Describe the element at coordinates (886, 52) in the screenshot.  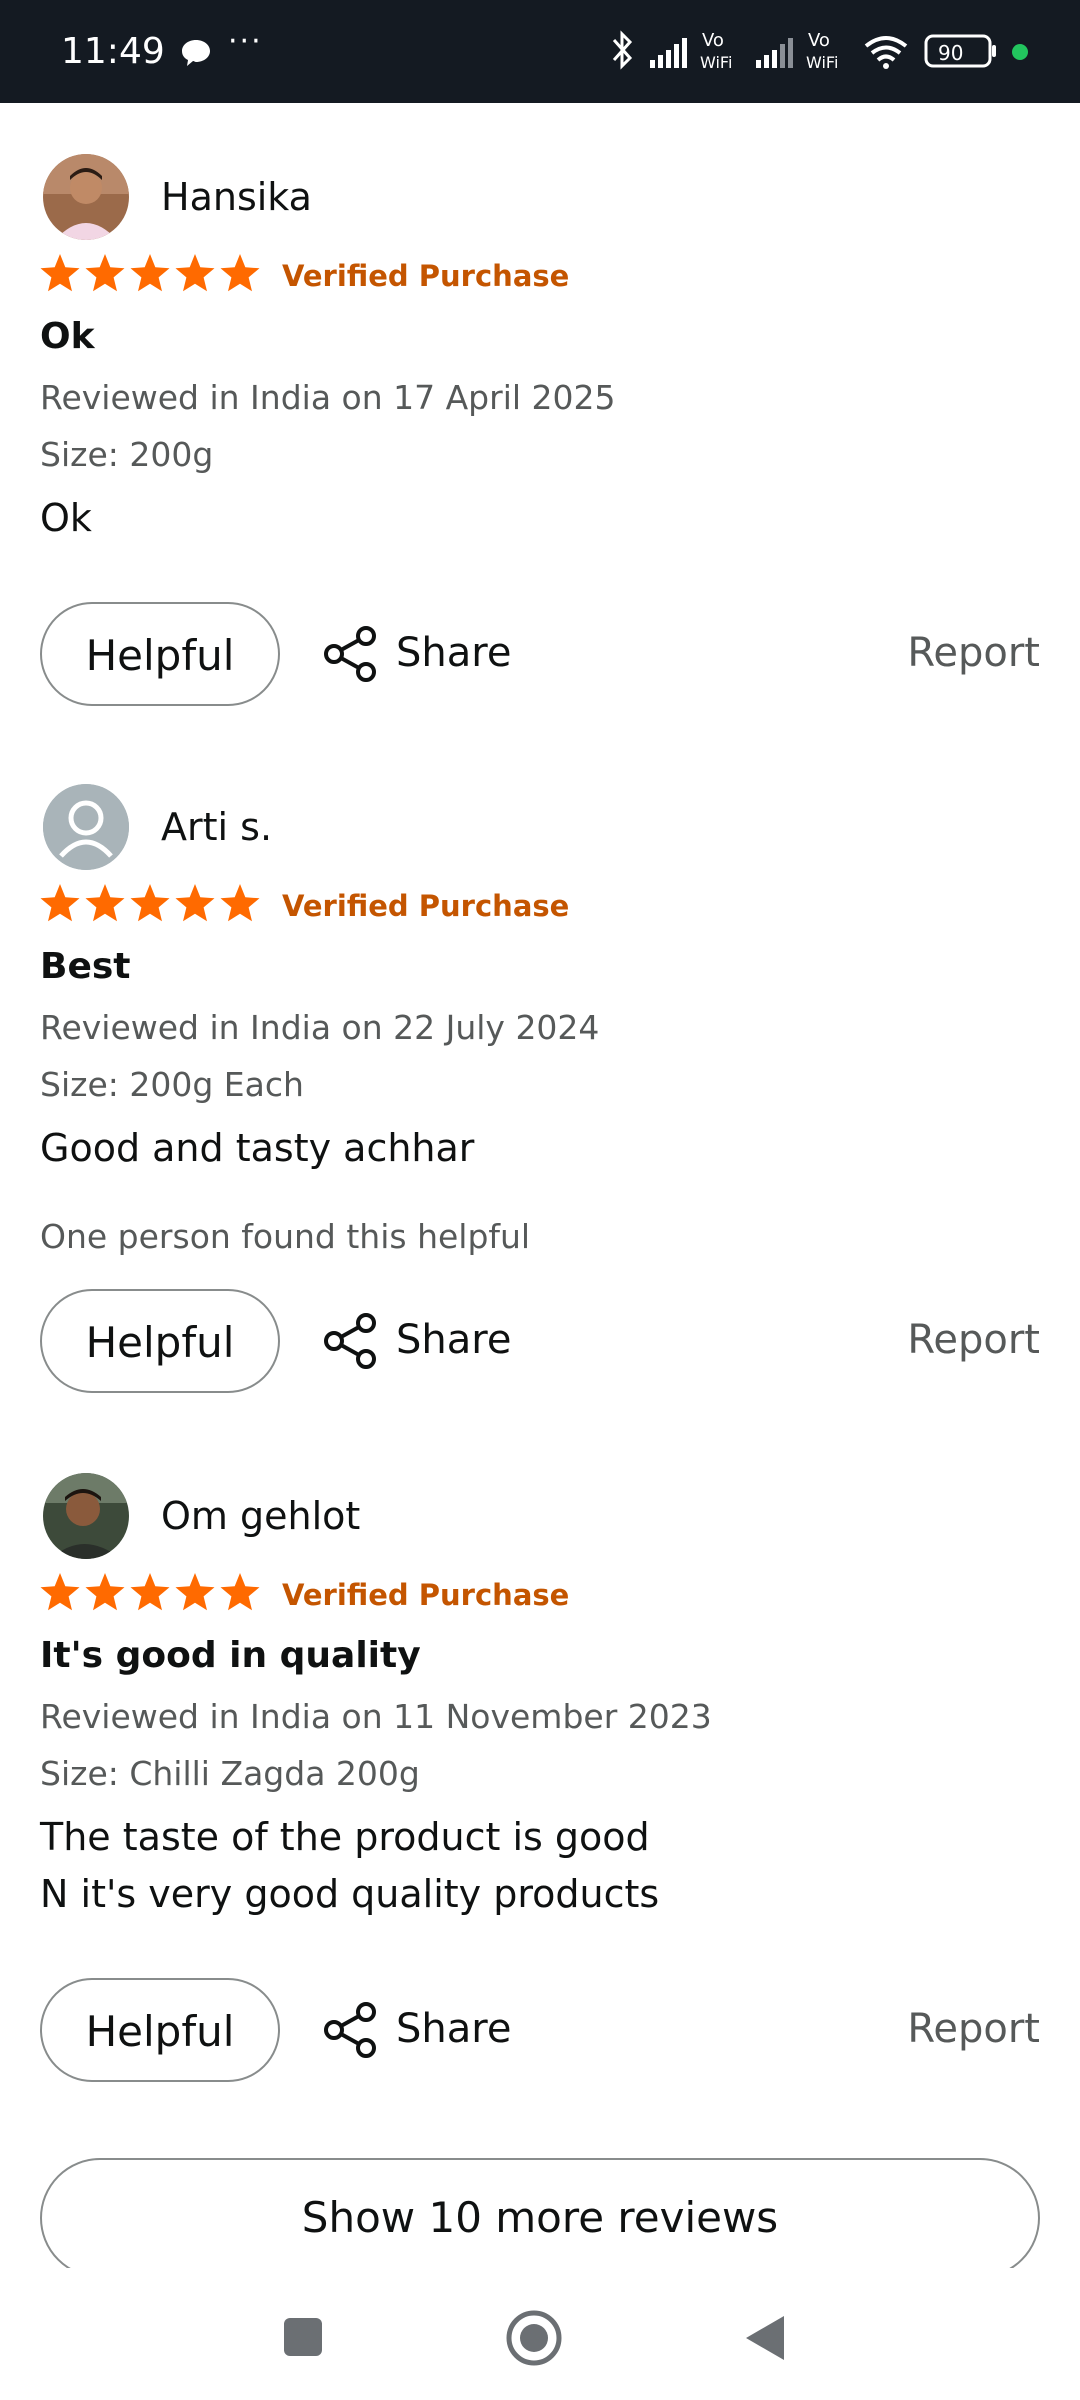
I see `wifi-icon` at that location.